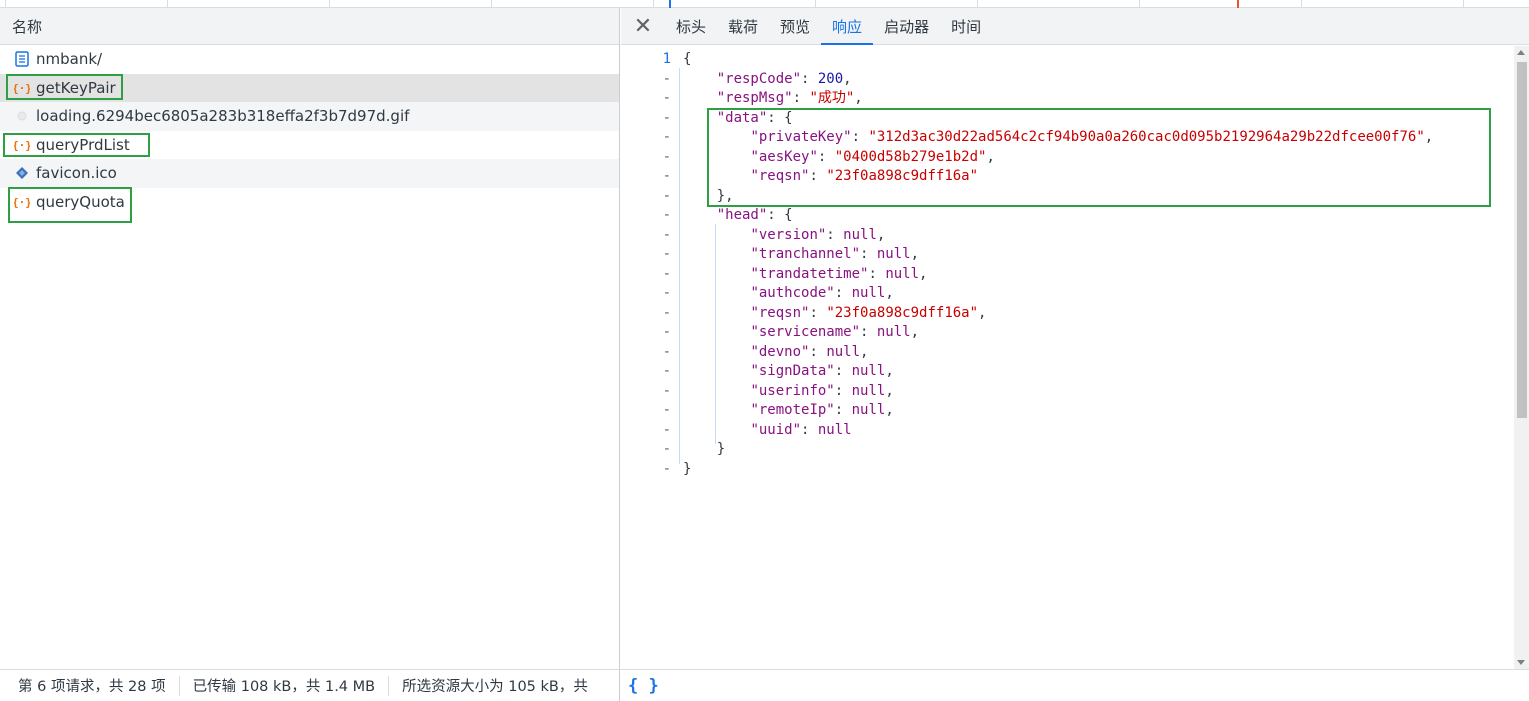 The image size is (1529, 701). I want to click on image-icon, so click(22, 116).